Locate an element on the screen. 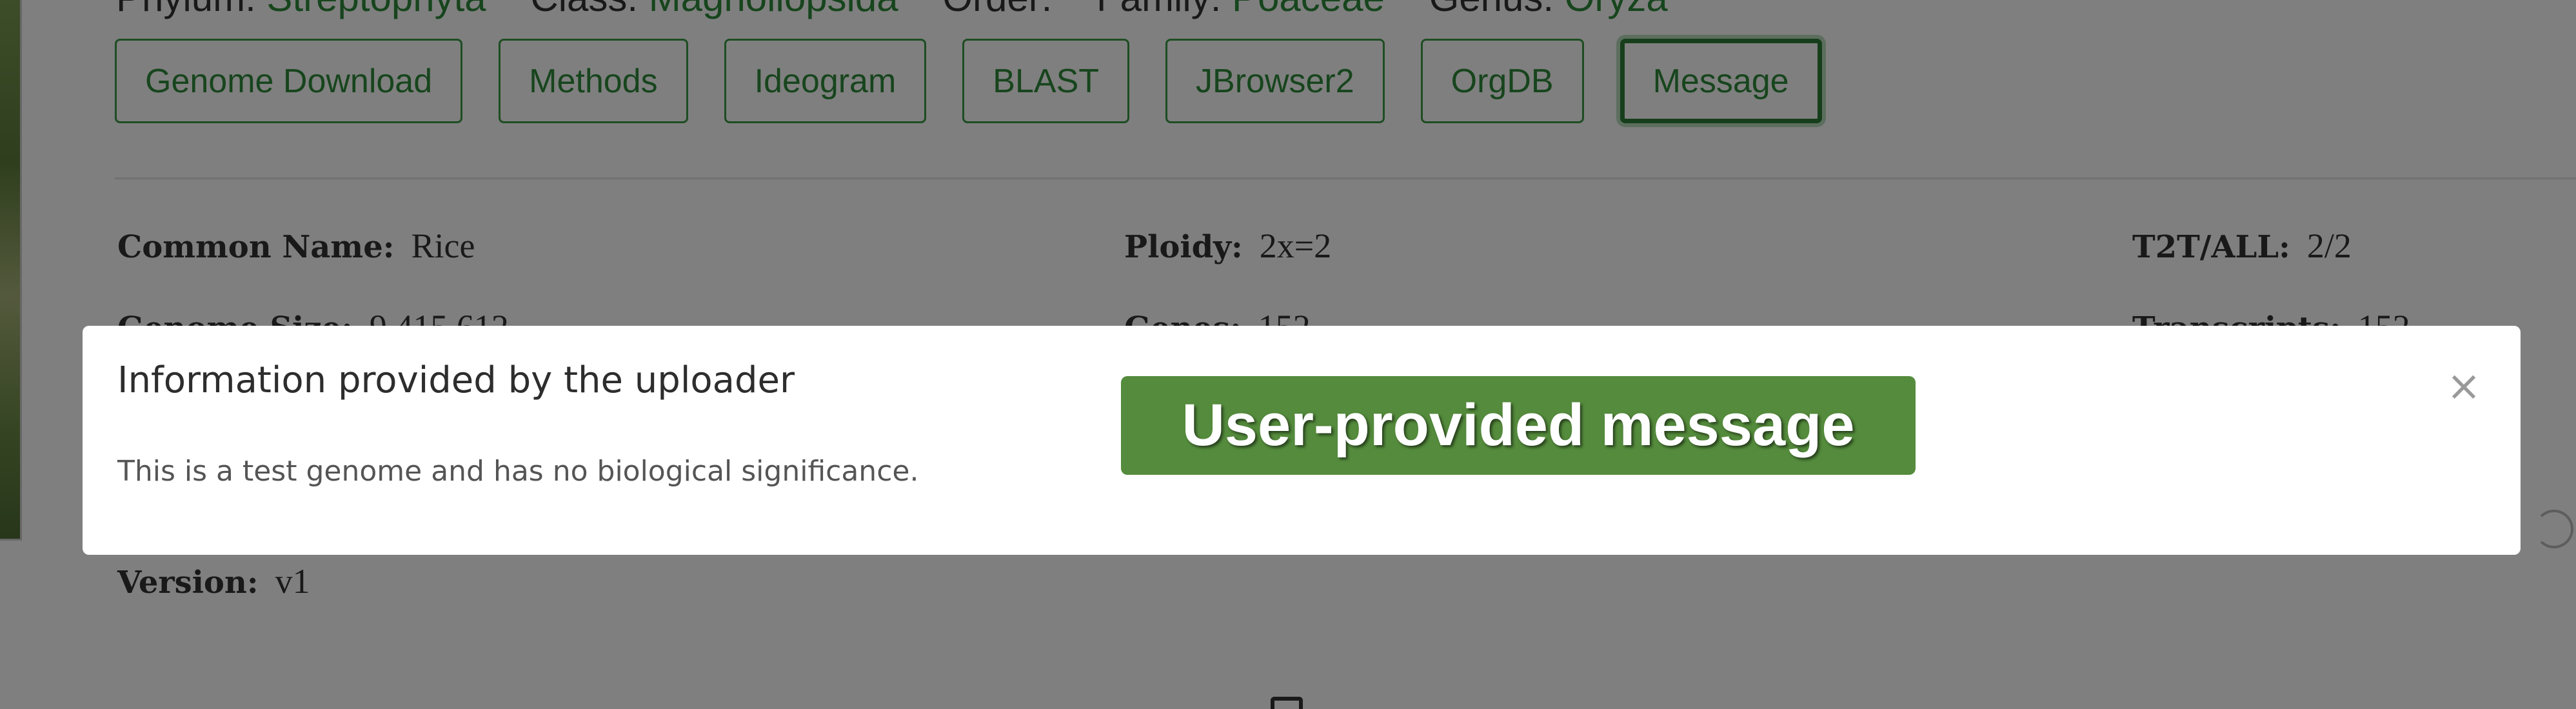  user-provided-message-banner: User-provided message is located at coordinates (1518, 425).